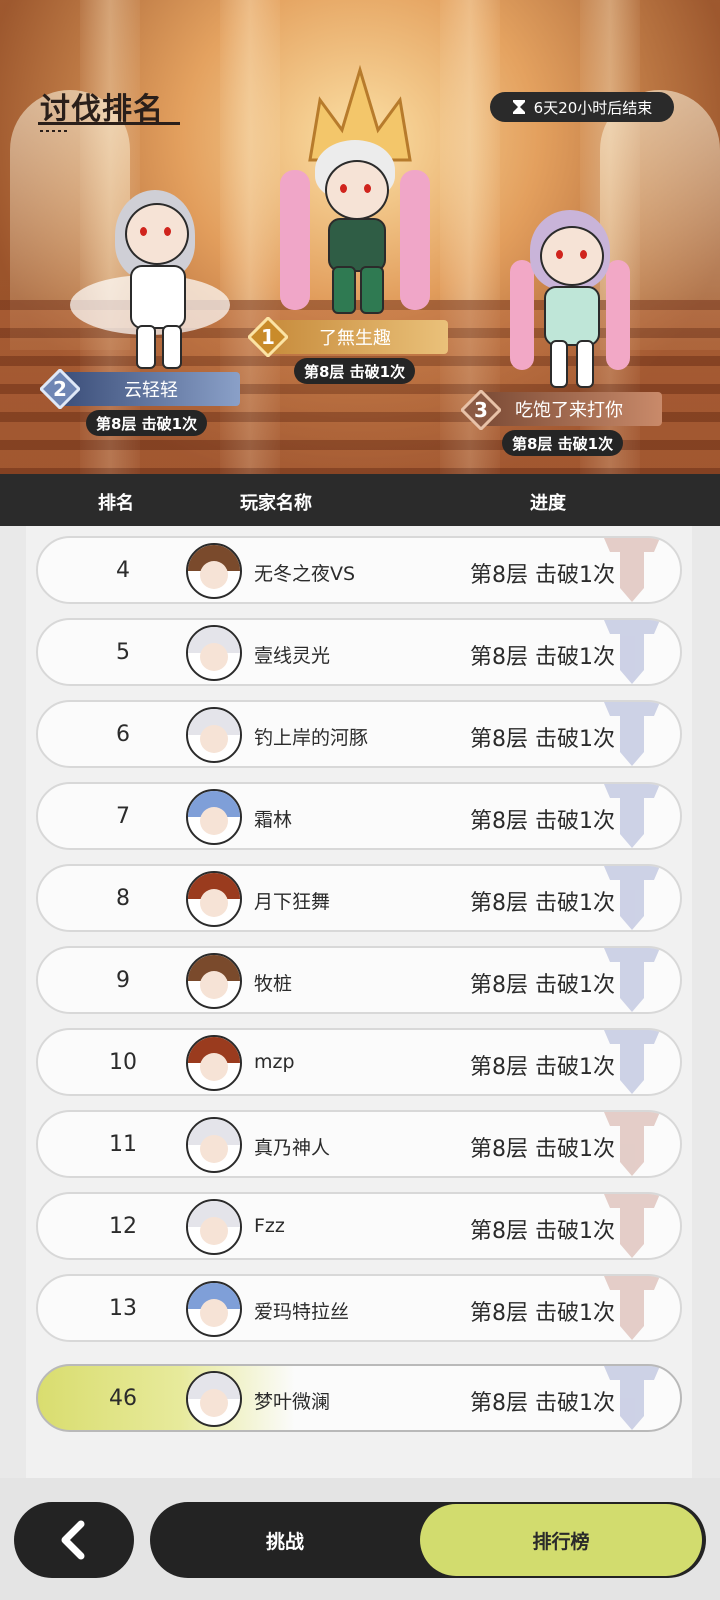 This screenshot has height=1600, width=720. I want to click on player-name: 无冬之夜VS, so click(305, 574).